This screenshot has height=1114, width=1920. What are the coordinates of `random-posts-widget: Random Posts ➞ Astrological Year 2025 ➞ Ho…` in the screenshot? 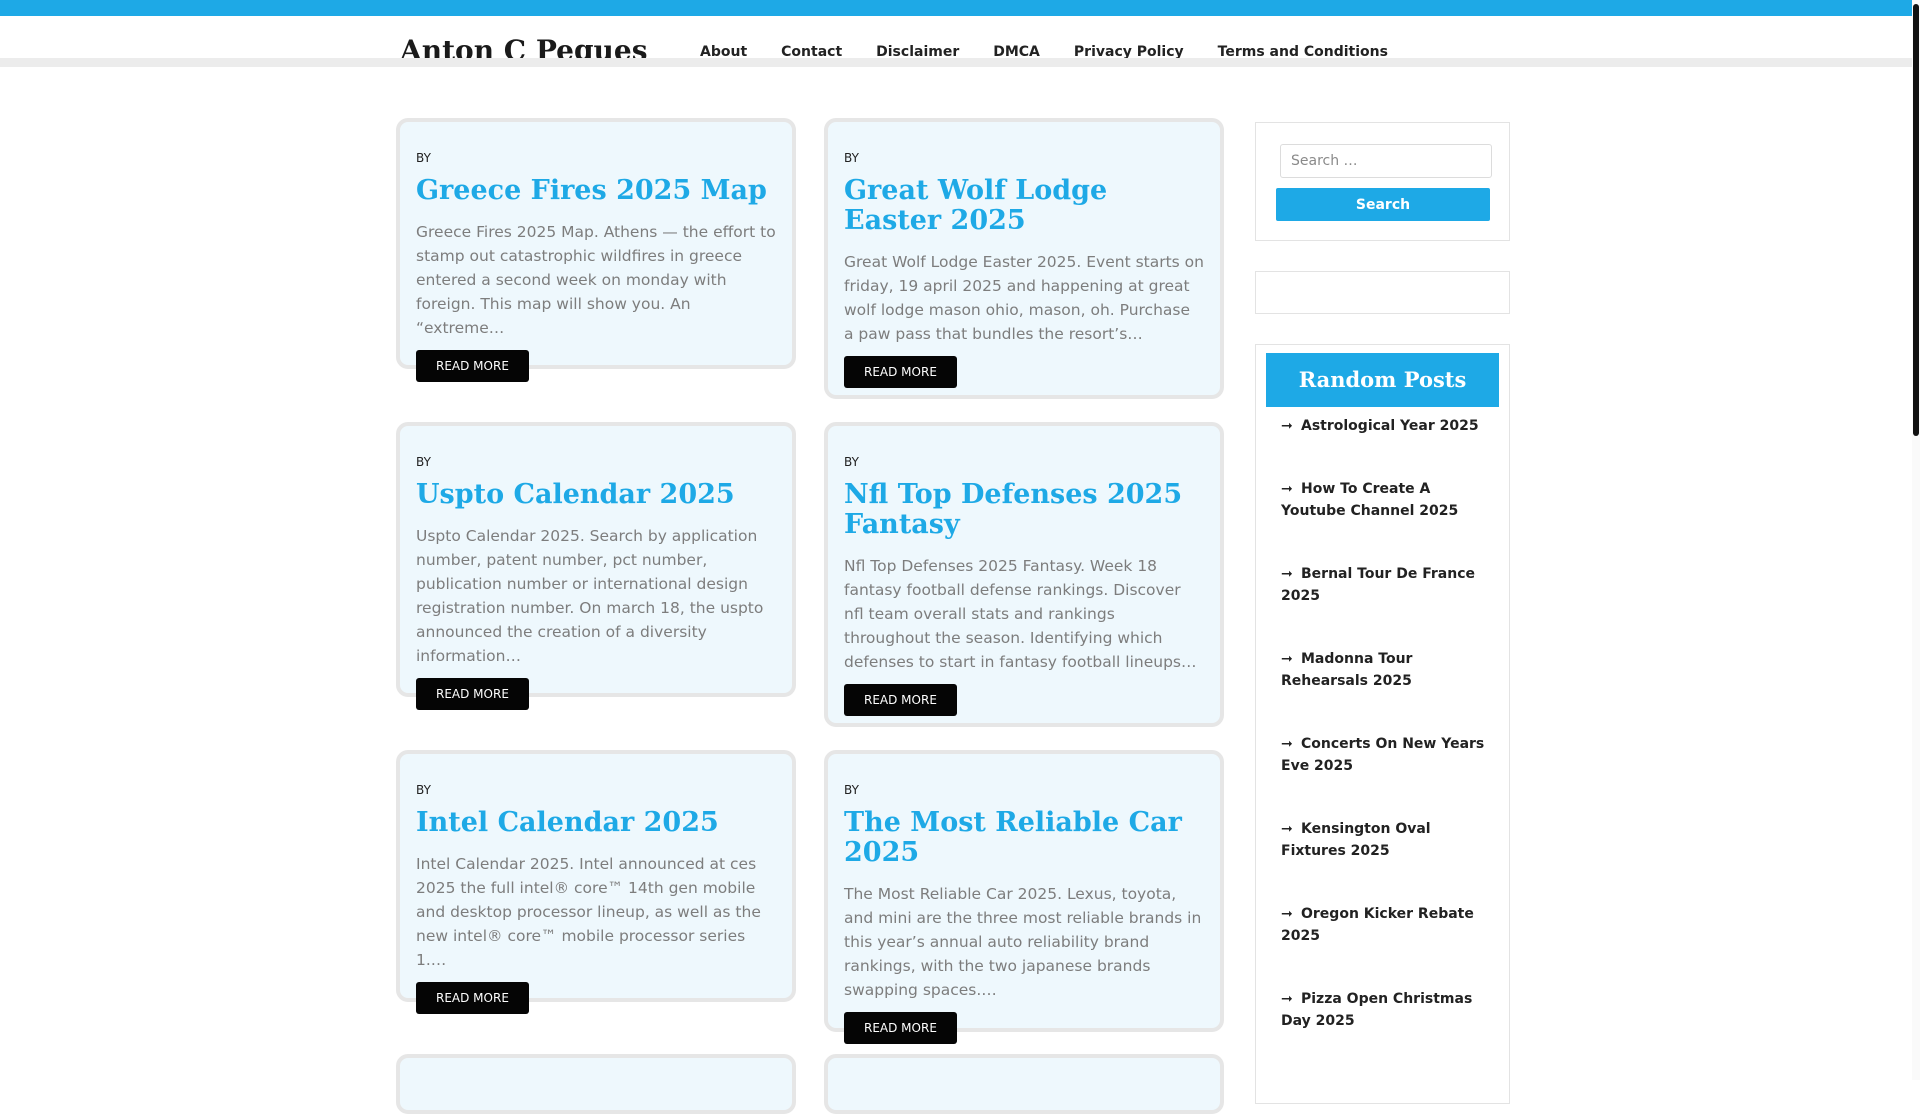 It's located at (1382, 724).